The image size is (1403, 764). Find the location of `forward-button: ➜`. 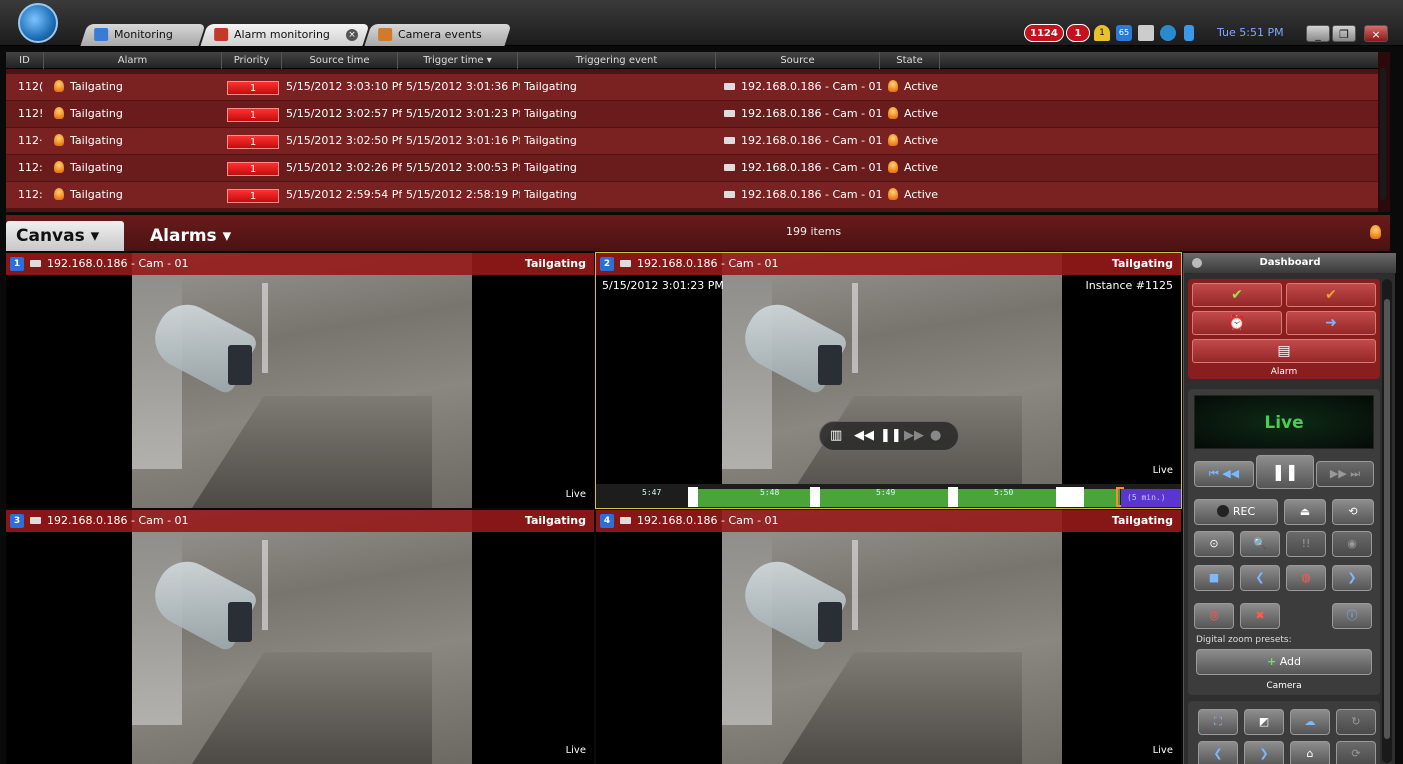

forward-button: ➜ is located at coordinates (1331, 323).